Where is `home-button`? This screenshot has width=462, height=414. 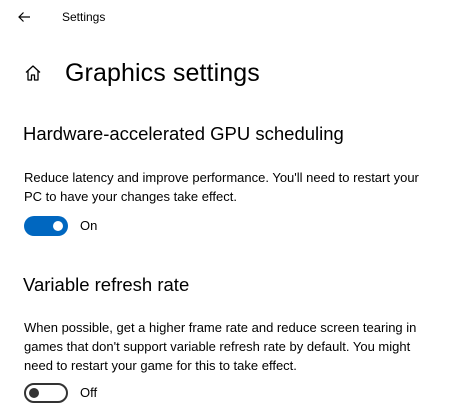
home-button is located at coordinates (33, 73).